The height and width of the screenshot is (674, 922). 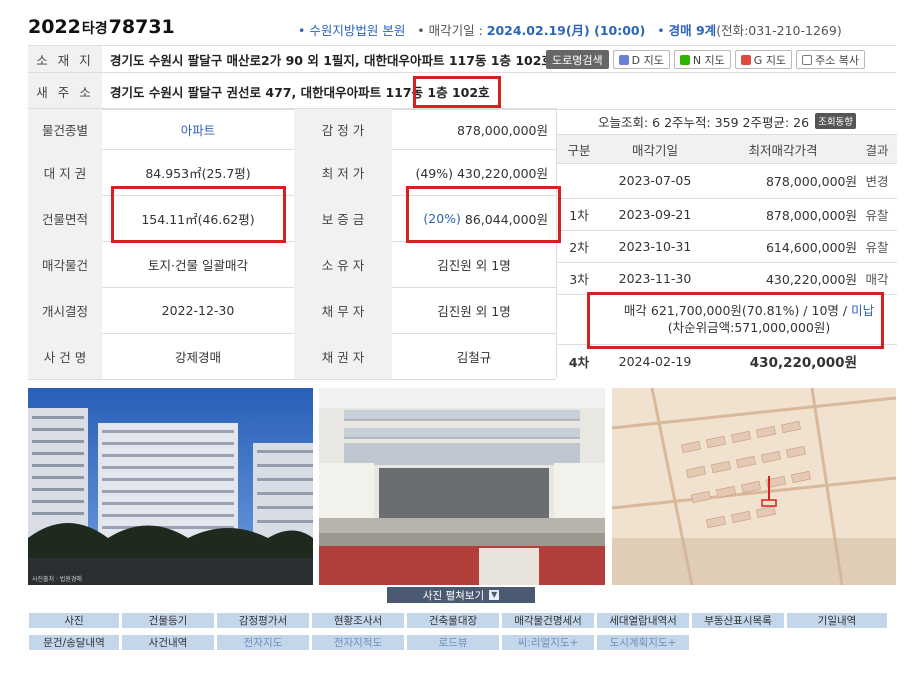 I want to click on document-delivery-button: 문건/송달내역, so click(x=74, y=642).